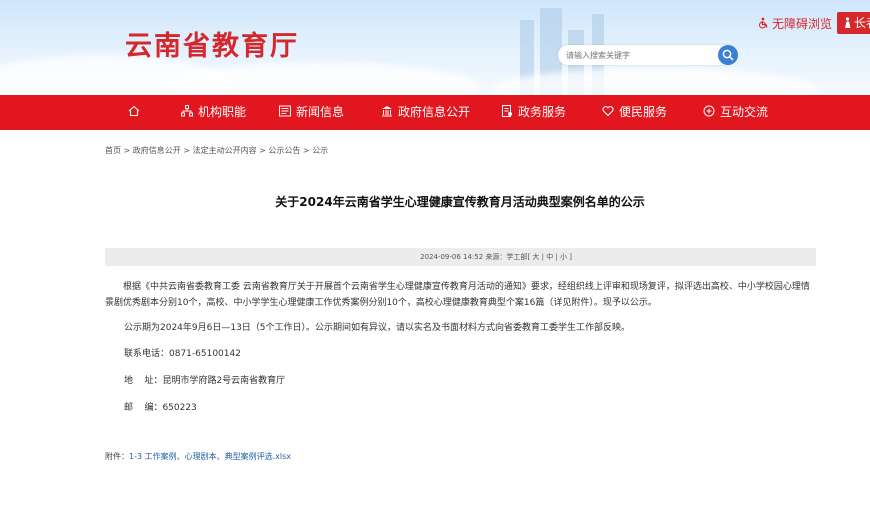  Describe the element at coordinates (452, 257) in the screenshot. I see `publish-date: 2024-09-06 14:52` at that location.